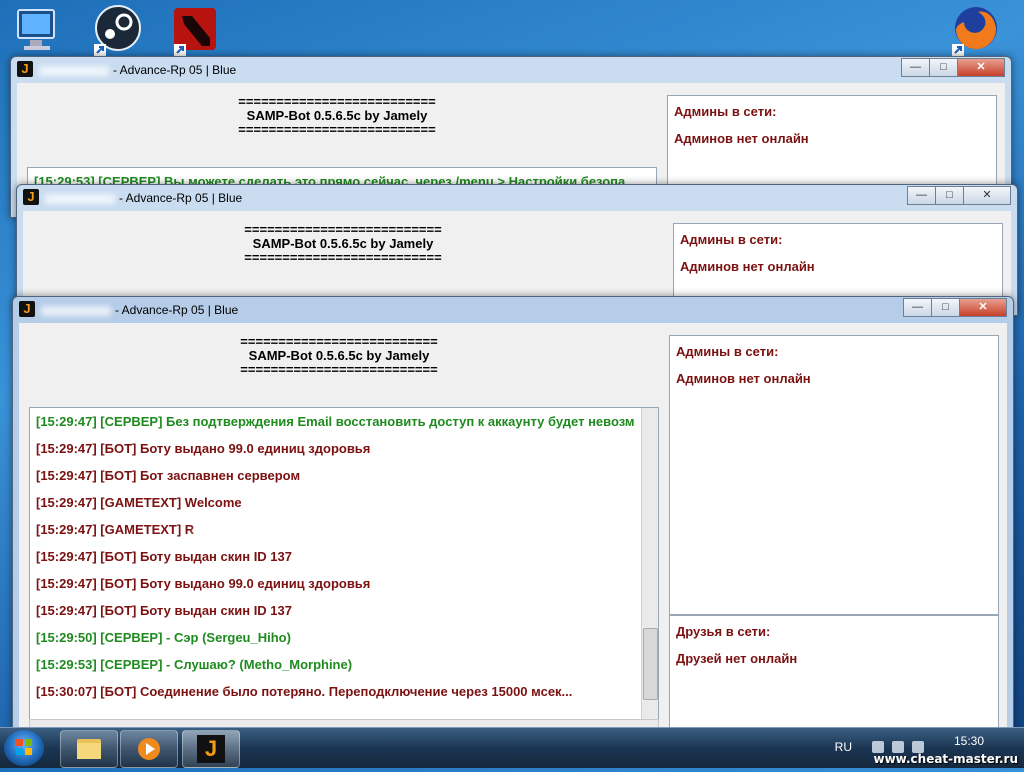 The height and width of the screenshot is (772, 1024). I want to click on windows-logo-icon, so click(24, 747).